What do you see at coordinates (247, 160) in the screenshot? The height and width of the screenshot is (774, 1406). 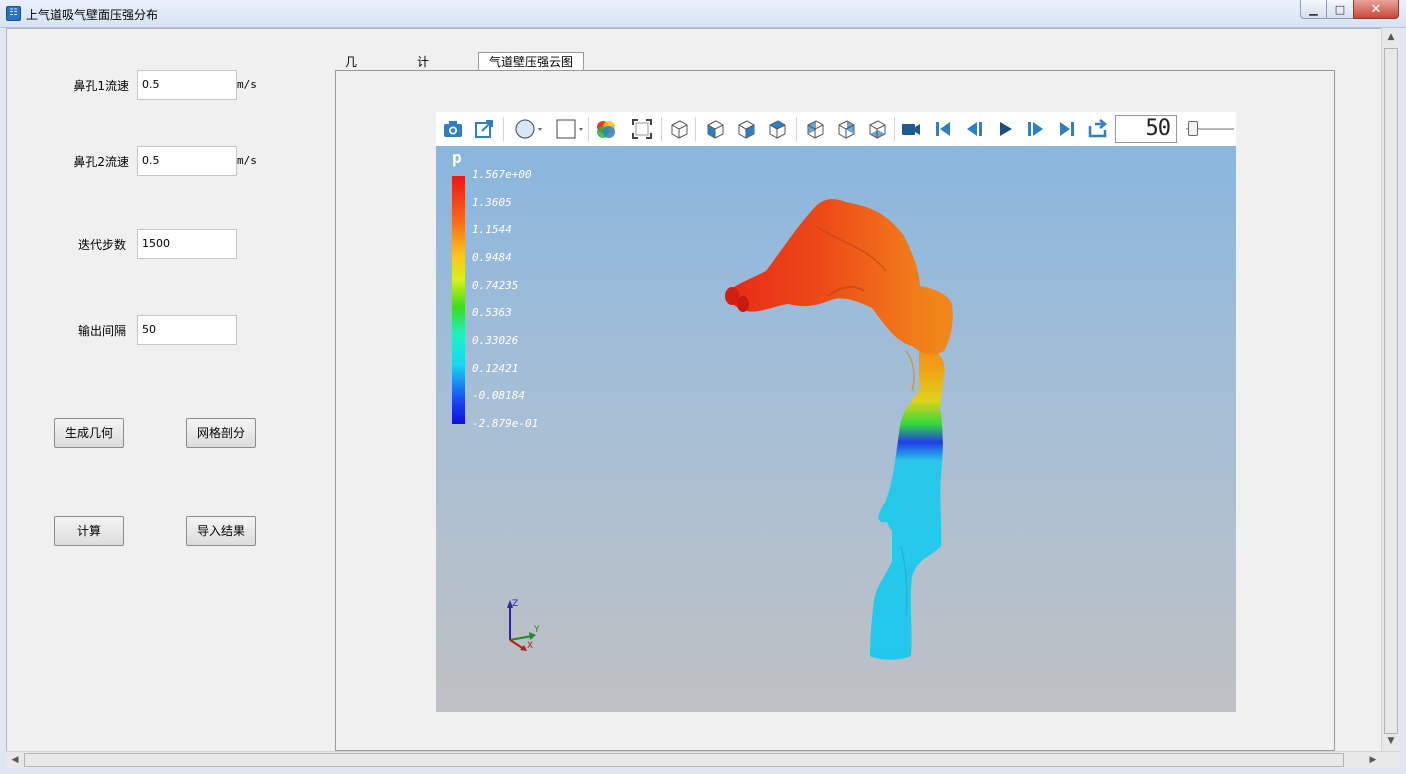 I see `nostril2-velocity-unit: m/s` at bounding box center [247, 160].